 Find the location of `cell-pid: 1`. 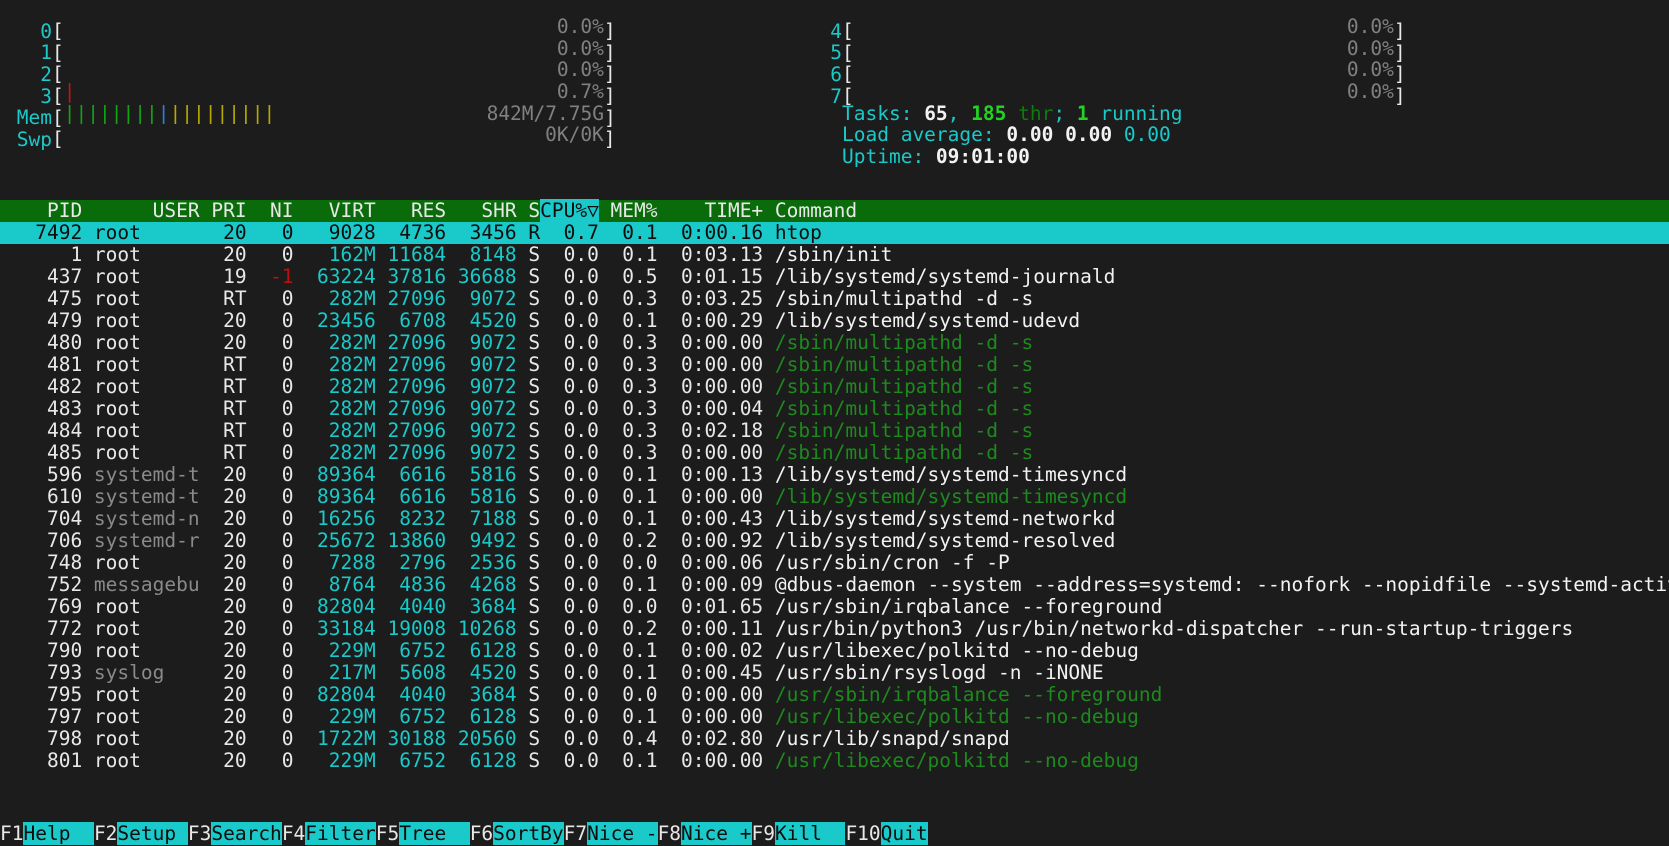

cell-pid: 1 is located at coordinates (41, 254).